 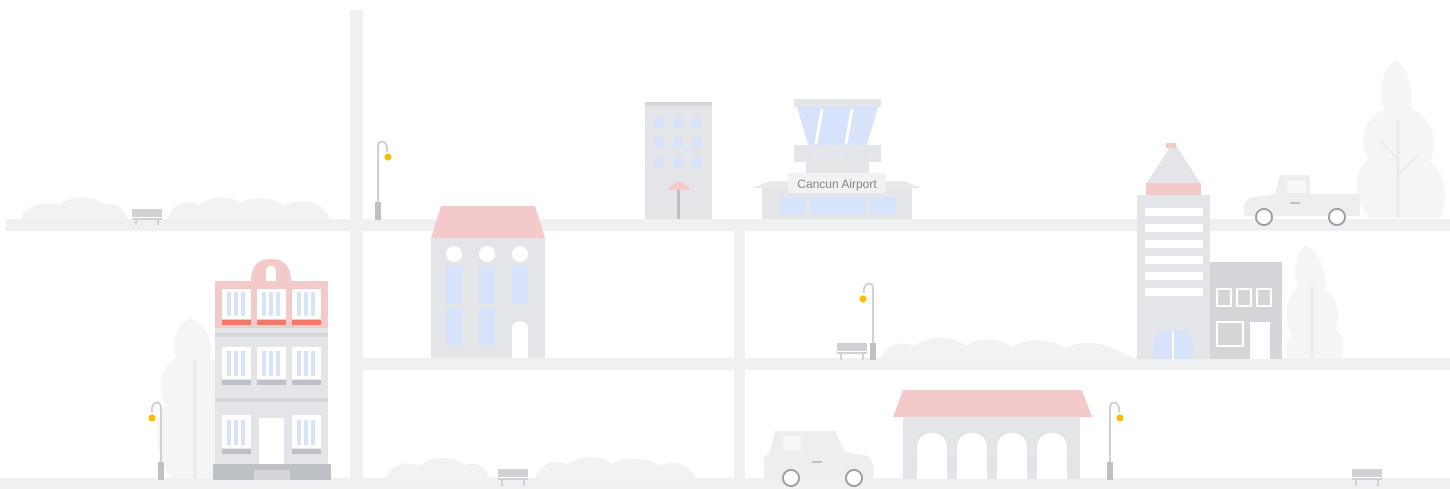 What do you see at coordinates (1246, 310) in the screenshot?
I see `small-shop` at bounding box center [1246, 310].